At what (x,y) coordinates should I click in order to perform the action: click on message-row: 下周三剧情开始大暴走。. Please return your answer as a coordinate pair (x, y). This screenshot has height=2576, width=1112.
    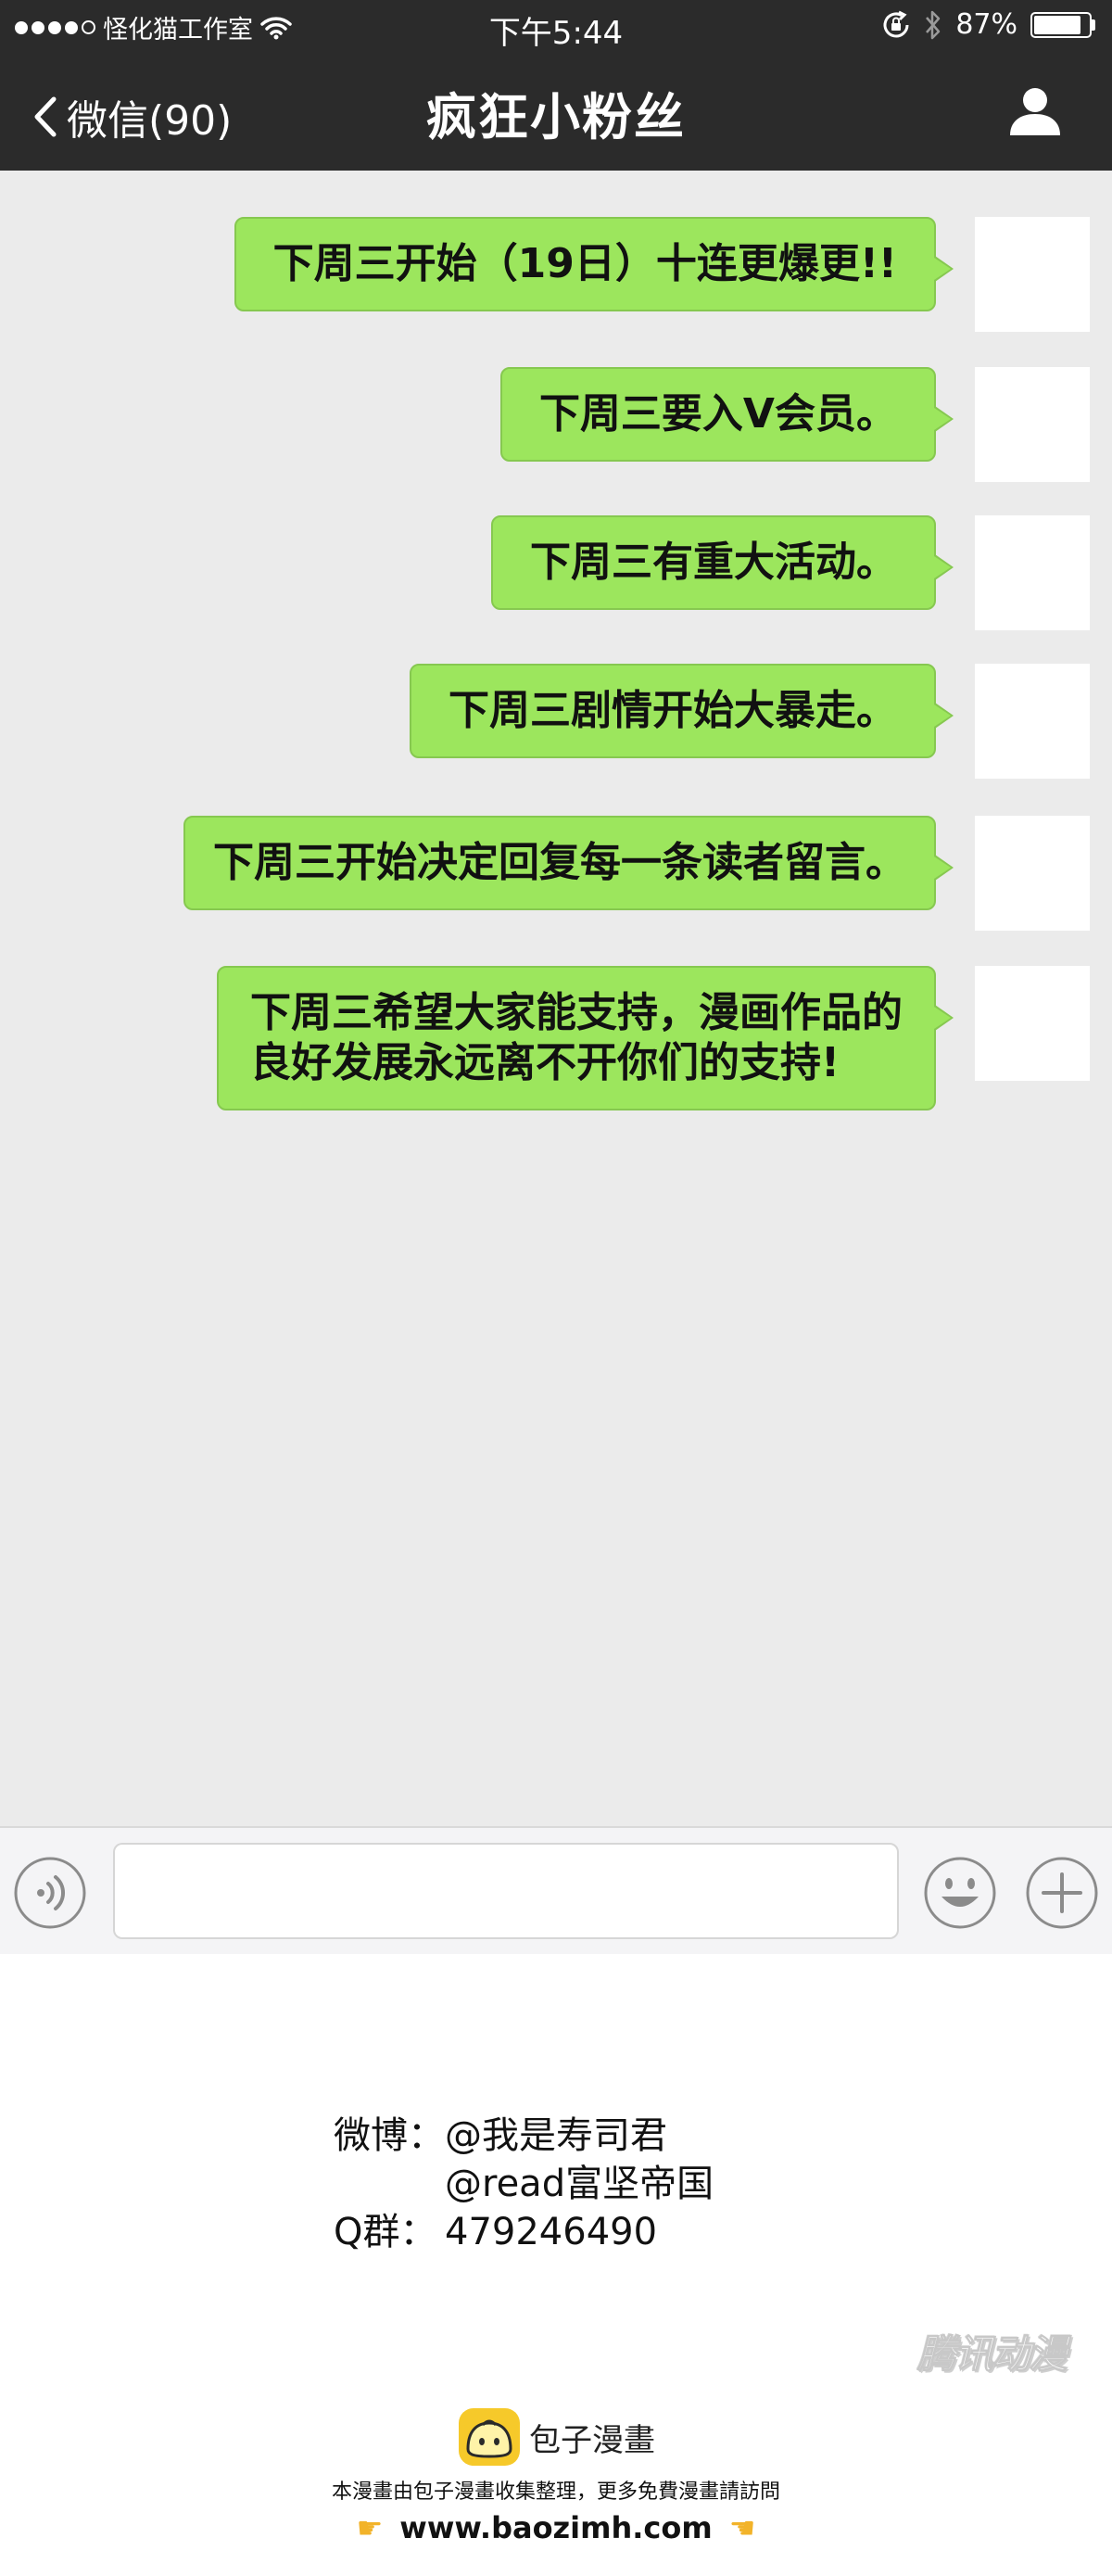
    Looking at the image, I should click on (750, 721).